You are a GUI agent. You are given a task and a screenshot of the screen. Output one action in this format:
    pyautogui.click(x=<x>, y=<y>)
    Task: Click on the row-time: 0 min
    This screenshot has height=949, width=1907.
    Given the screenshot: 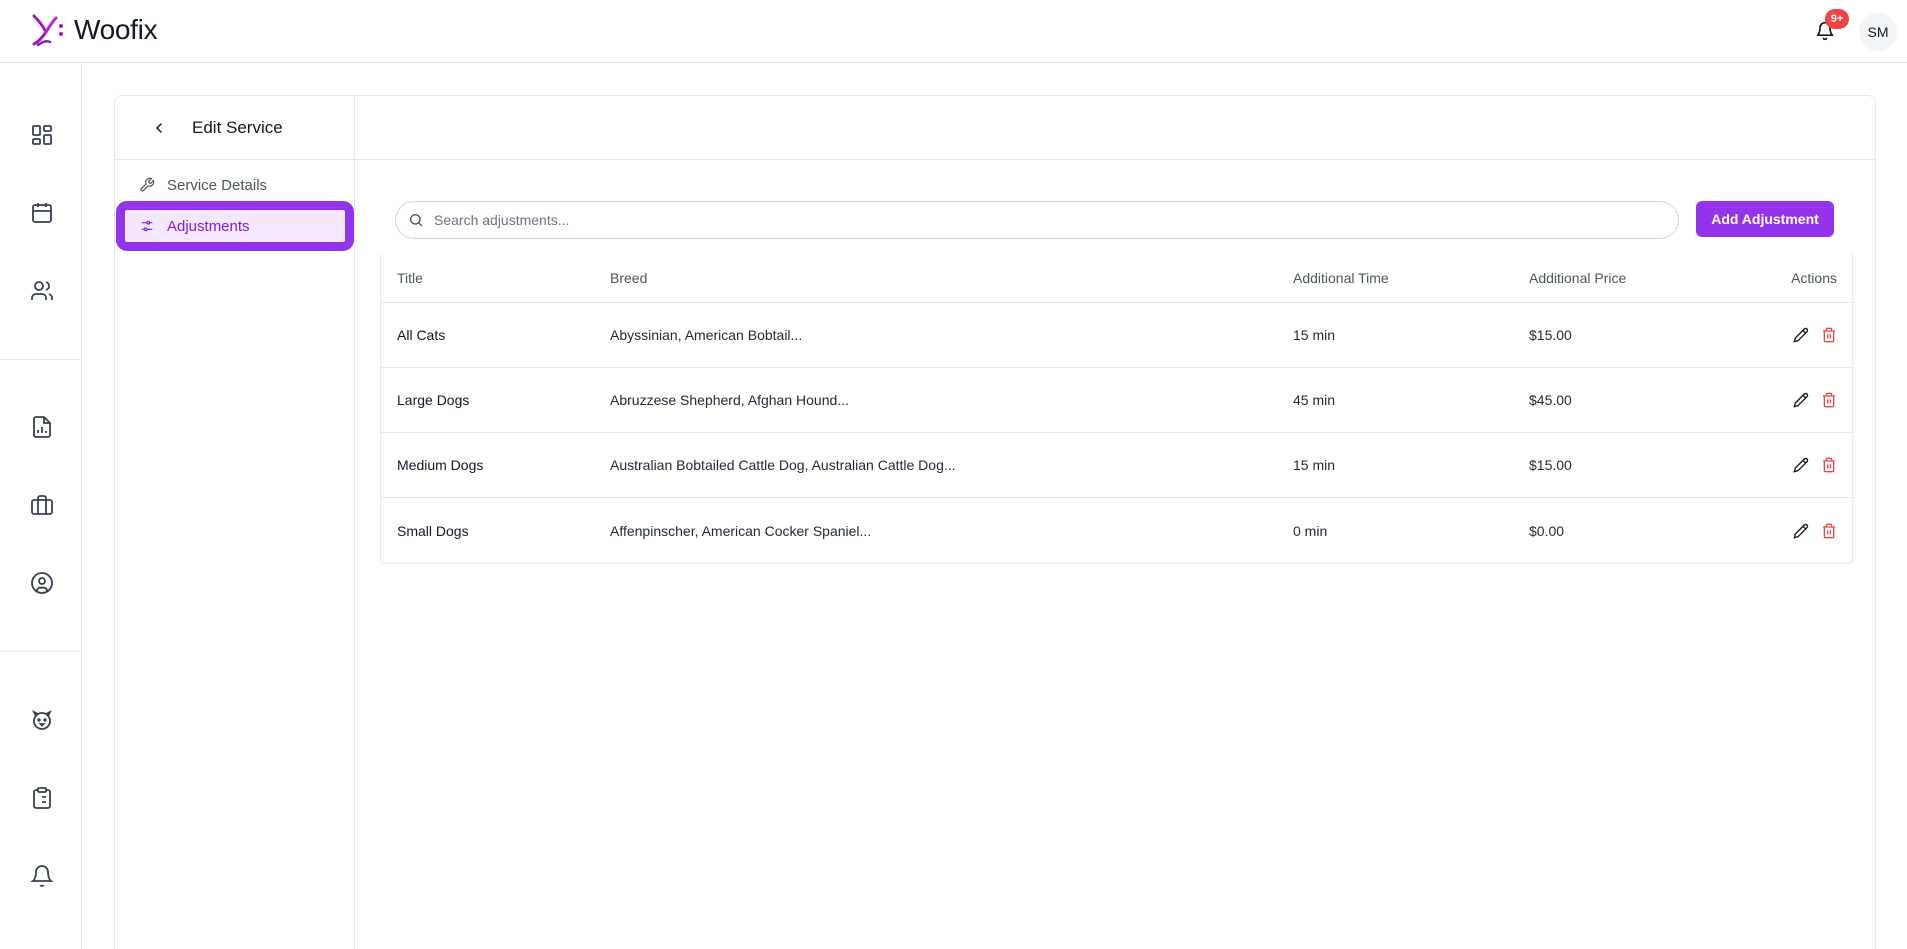 What is the action you would take?
    pyautogui.click(x=1310, y=530)
    